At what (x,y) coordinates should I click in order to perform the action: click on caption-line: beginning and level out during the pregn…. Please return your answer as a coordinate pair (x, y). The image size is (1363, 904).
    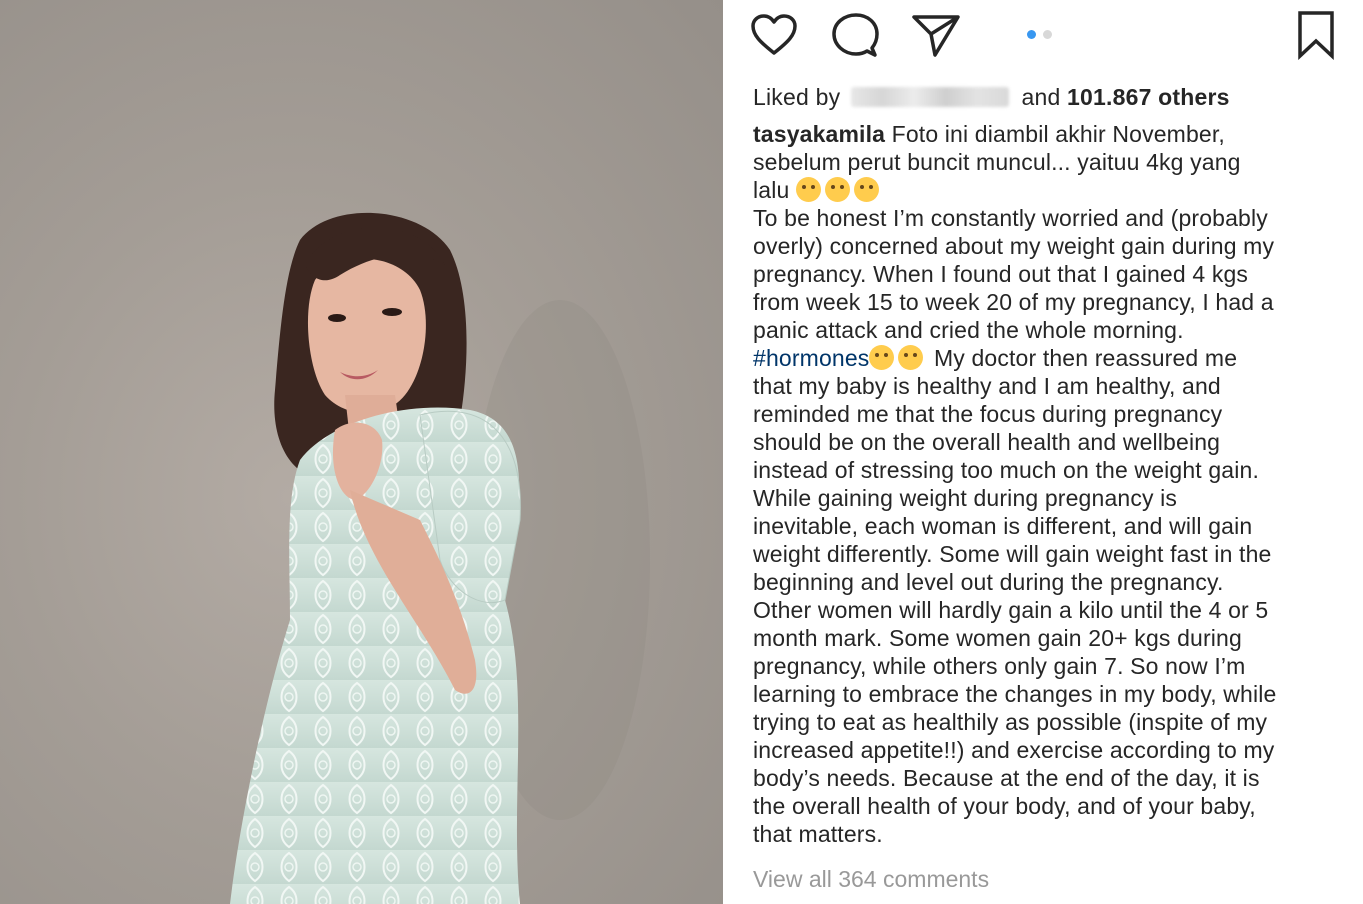
    Looking at the image, I should click on (988, 582).